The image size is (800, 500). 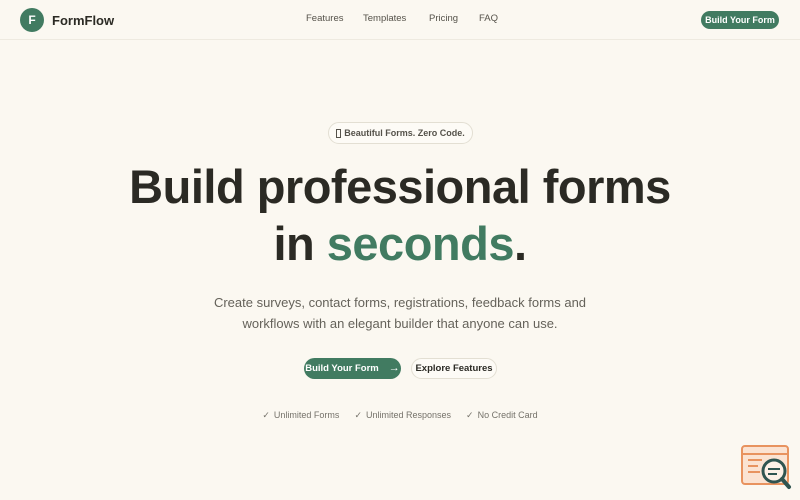 I want to click on nav-link-faq: FAQ, so click(x=488, y=18).